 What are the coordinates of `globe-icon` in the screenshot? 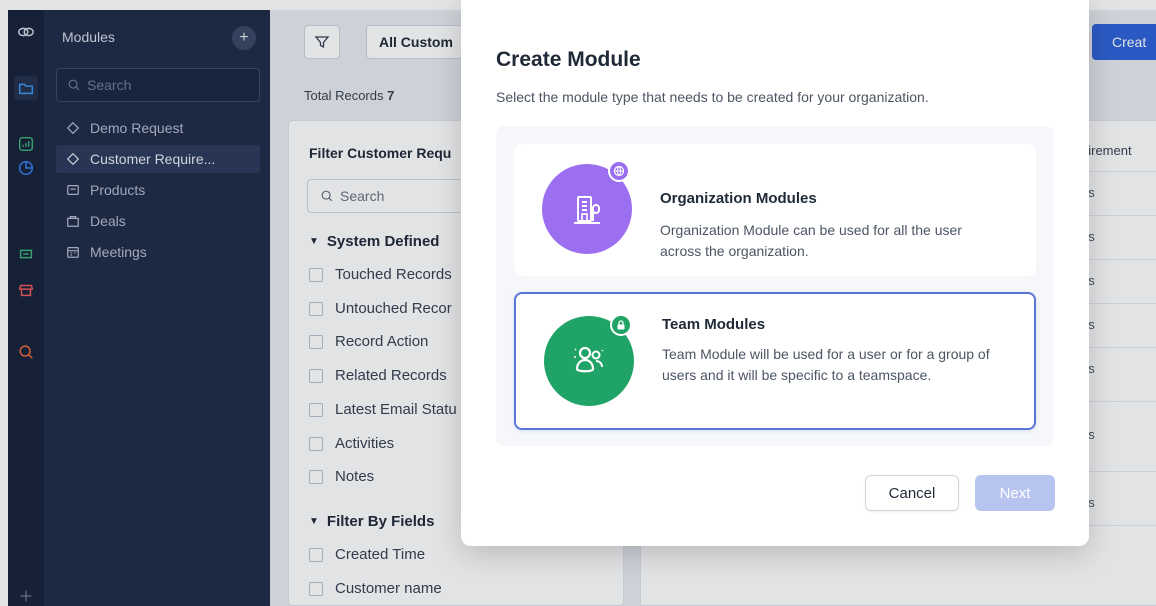 It's located at (619, 171).